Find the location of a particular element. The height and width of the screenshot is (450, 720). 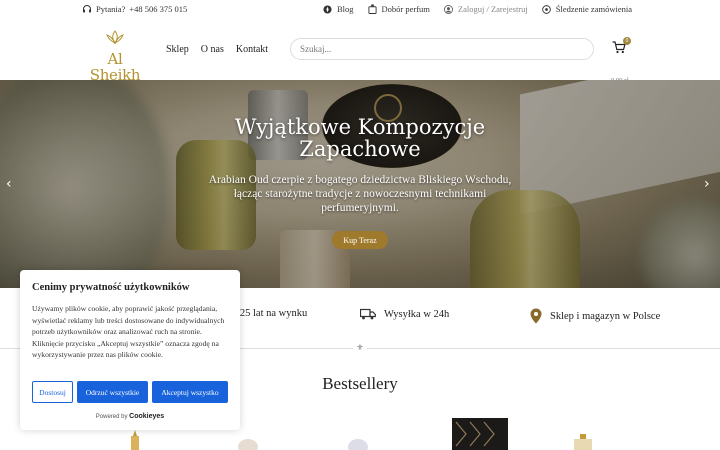

headset-icon is located at coordinates (87, 9).